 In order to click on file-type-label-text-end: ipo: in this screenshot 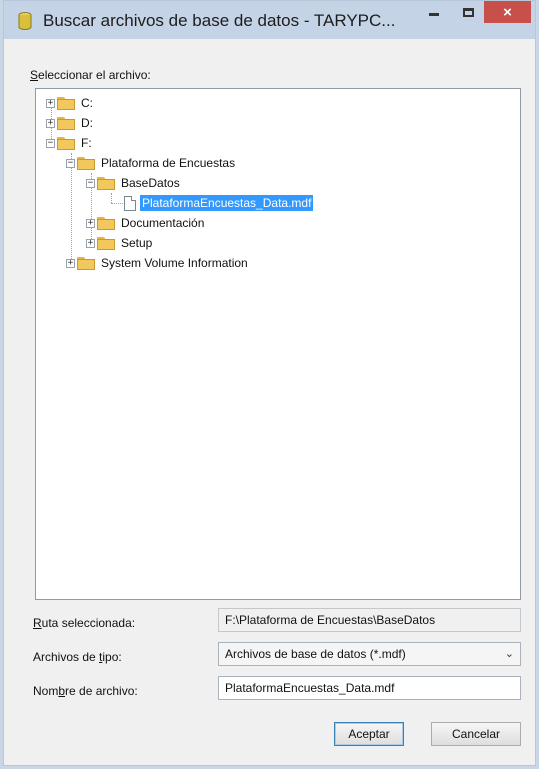, I will do `click(112, 657)`.